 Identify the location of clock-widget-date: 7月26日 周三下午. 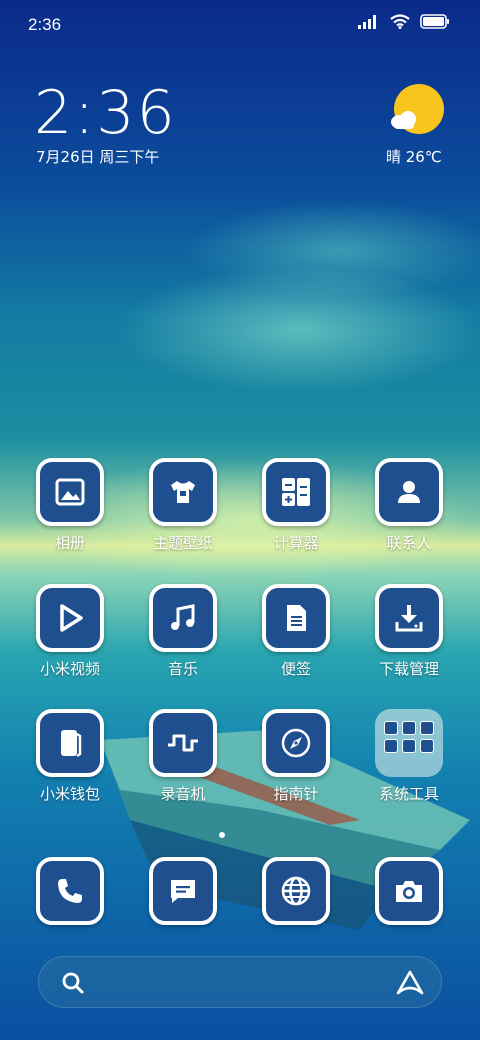
(98, 157).